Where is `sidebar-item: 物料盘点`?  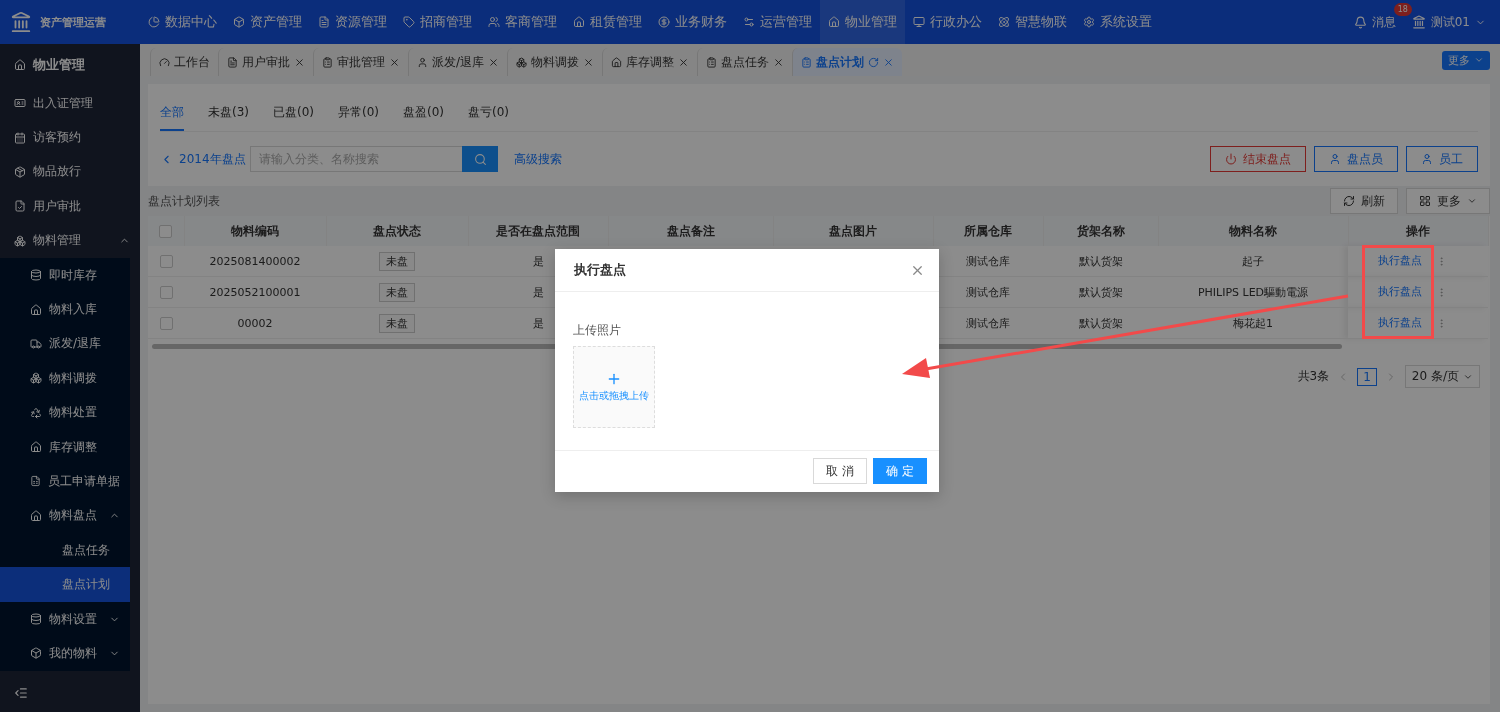
sidebar-item: 物料盘点 is located at coordinates (65, 516).